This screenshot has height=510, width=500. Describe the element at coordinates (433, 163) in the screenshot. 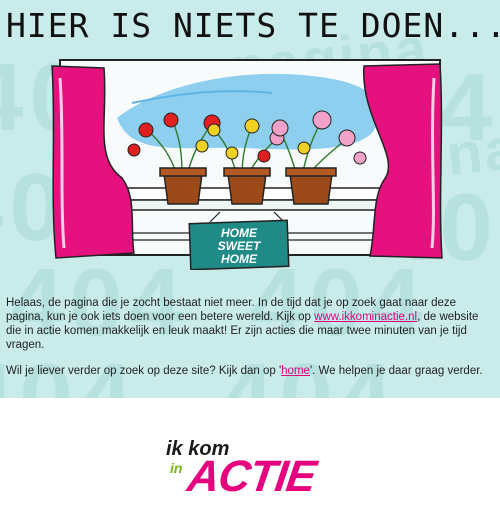

I see `curtain-fold` at that location.